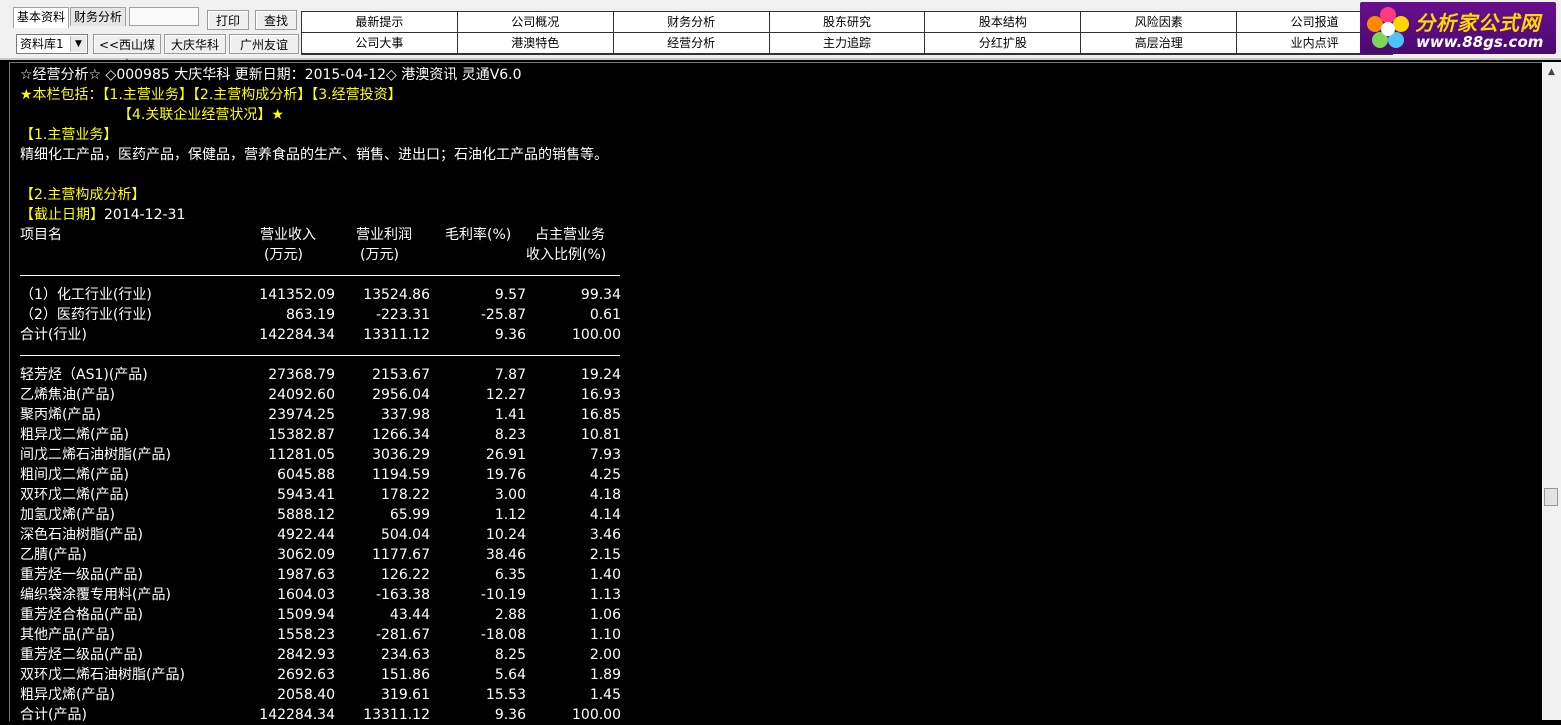  What do you see at coordinates (325, 235) in the screenshot?
I see `table-header-row-1: 项目名 营业收入 营业利润 毛利率(%) 占主营业务` at bounding box center [325, 235].